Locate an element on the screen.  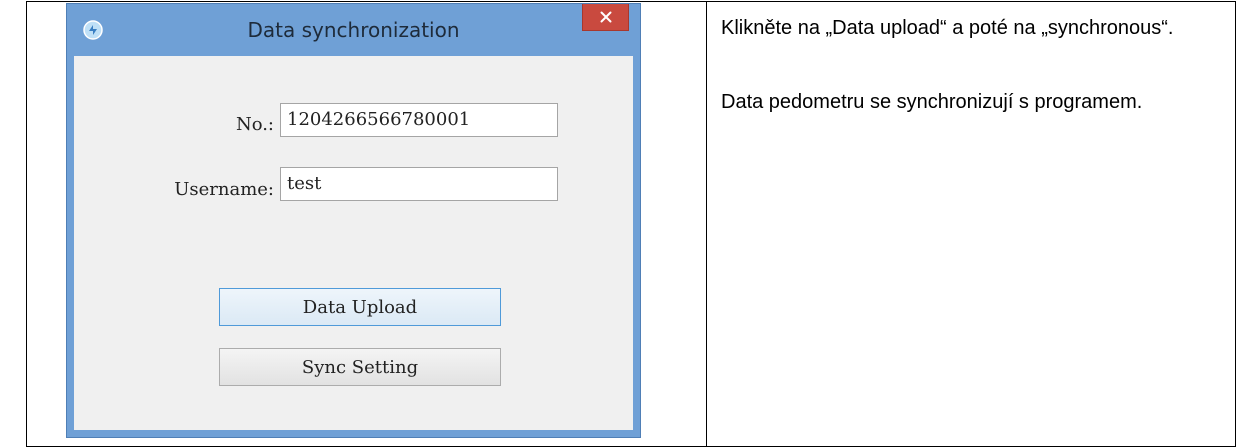
close-button is located at coordinates (605, 17).